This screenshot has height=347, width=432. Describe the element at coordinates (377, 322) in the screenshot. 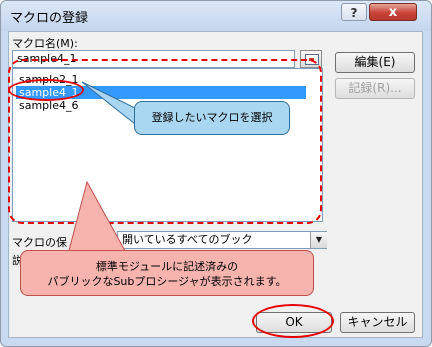

I see `cancel-button: キャンセル` at that location.